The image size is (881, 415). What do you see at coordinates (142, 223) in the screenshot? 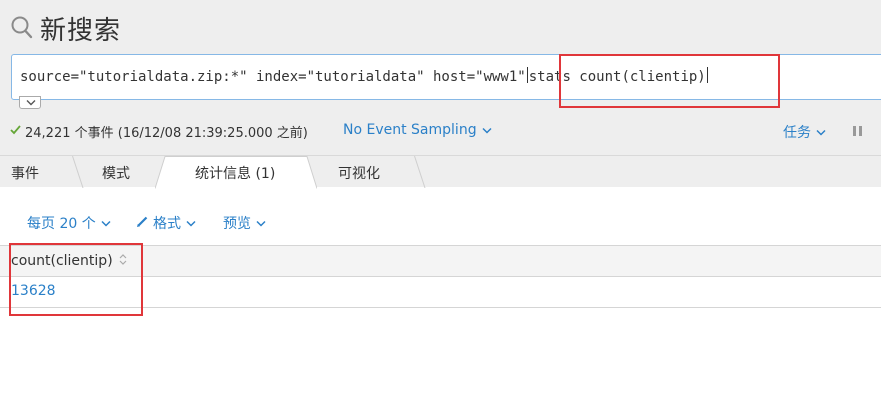
I see `pencil-icon` at bounding box center [142, 223].